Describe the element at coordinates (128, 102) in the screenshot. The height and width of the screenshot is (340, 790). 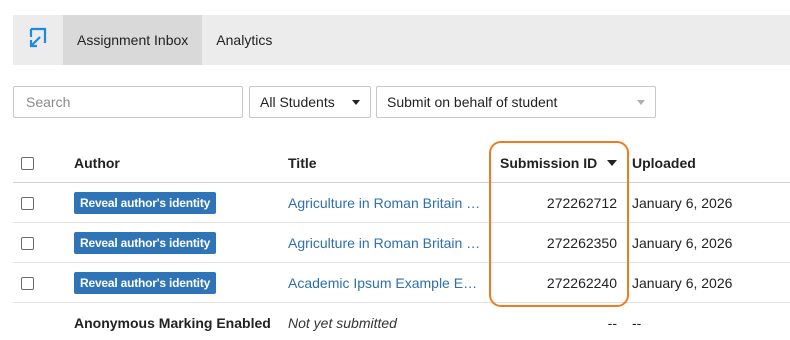
I see `search-input` at that location.